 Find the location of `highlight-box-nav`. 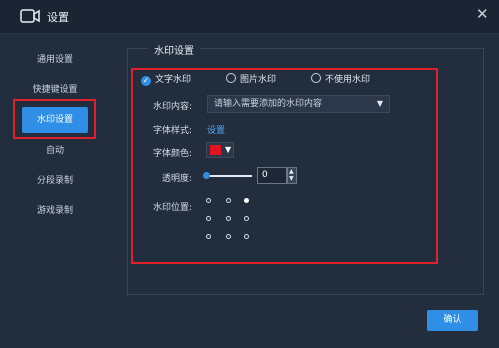

highlight-box-nav is located at coordinates (54, 119).